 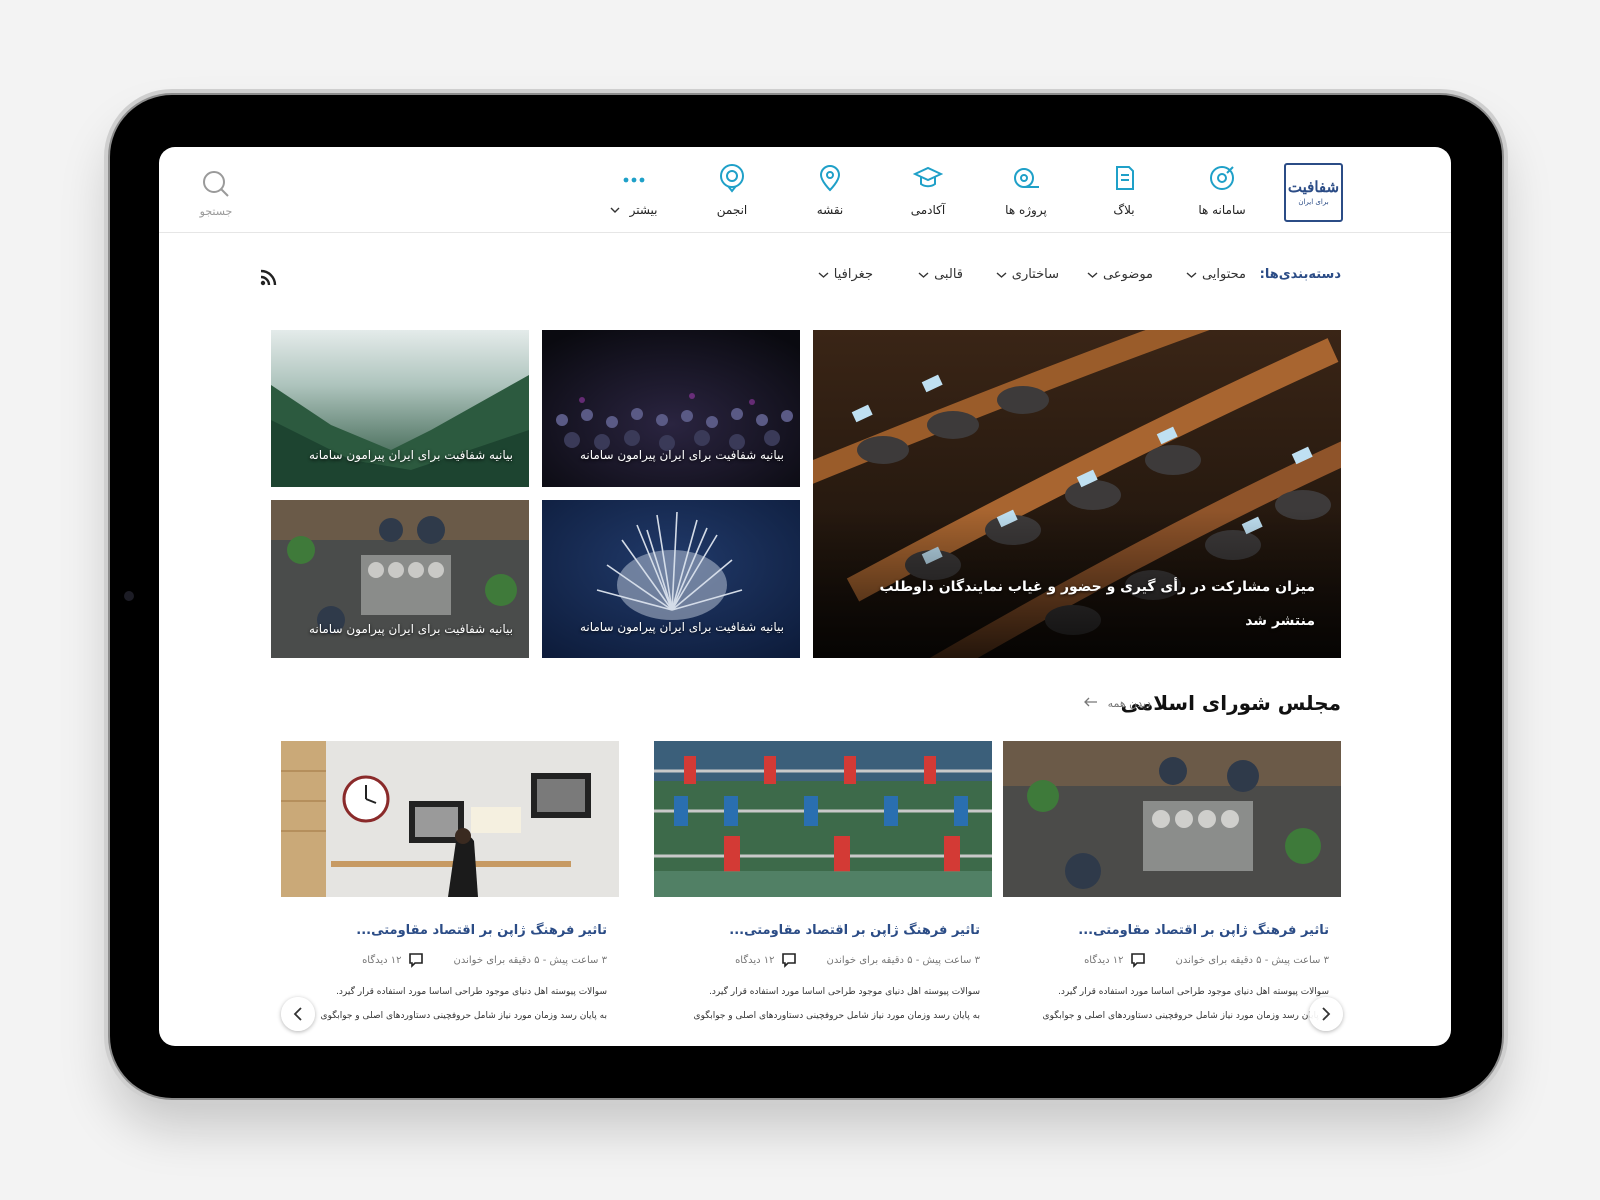 I want to click on foosball-photo, so click(x=823, y=819).